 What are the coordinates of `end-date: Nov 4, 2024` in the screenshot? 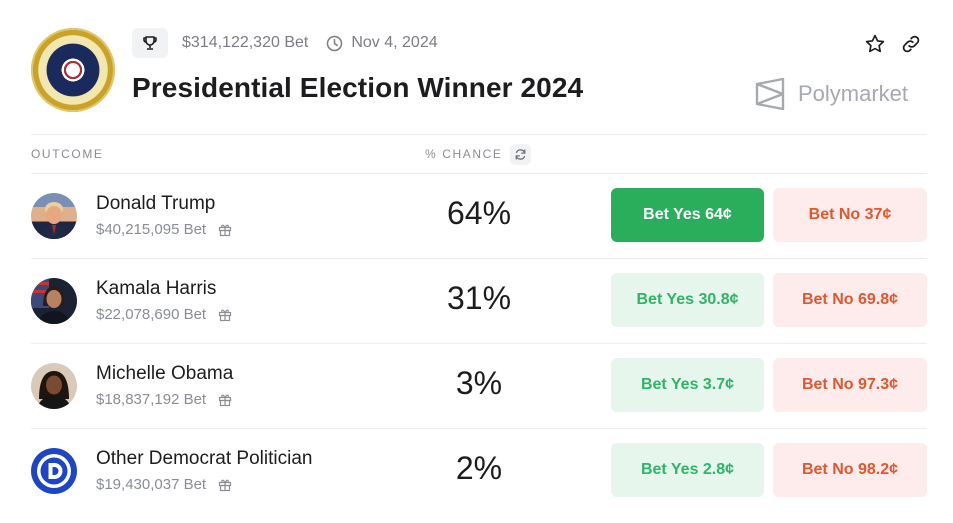 It's located at (382, 43).